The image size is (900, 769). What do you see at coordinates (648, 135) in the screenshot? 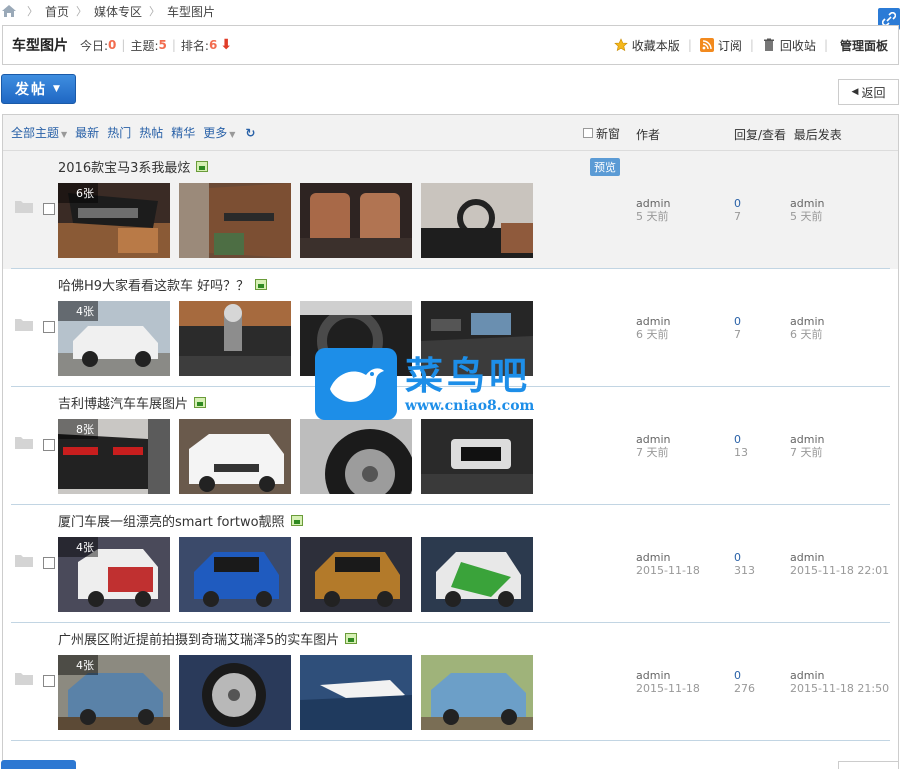
I see `author-column-header: 作者` at bounding box center [648, 135].